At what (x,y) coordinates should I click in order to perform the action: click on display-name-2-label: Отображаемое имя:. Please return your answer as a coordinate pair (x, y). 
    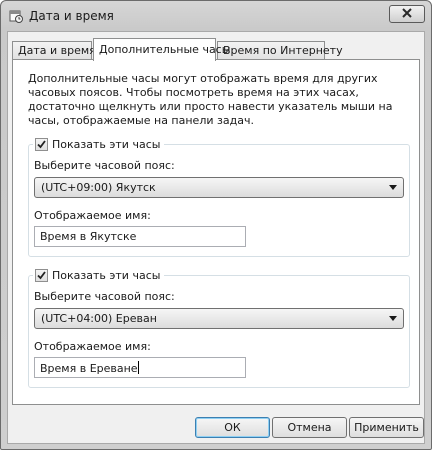
    Looking at the image, I should click on (92, 346).